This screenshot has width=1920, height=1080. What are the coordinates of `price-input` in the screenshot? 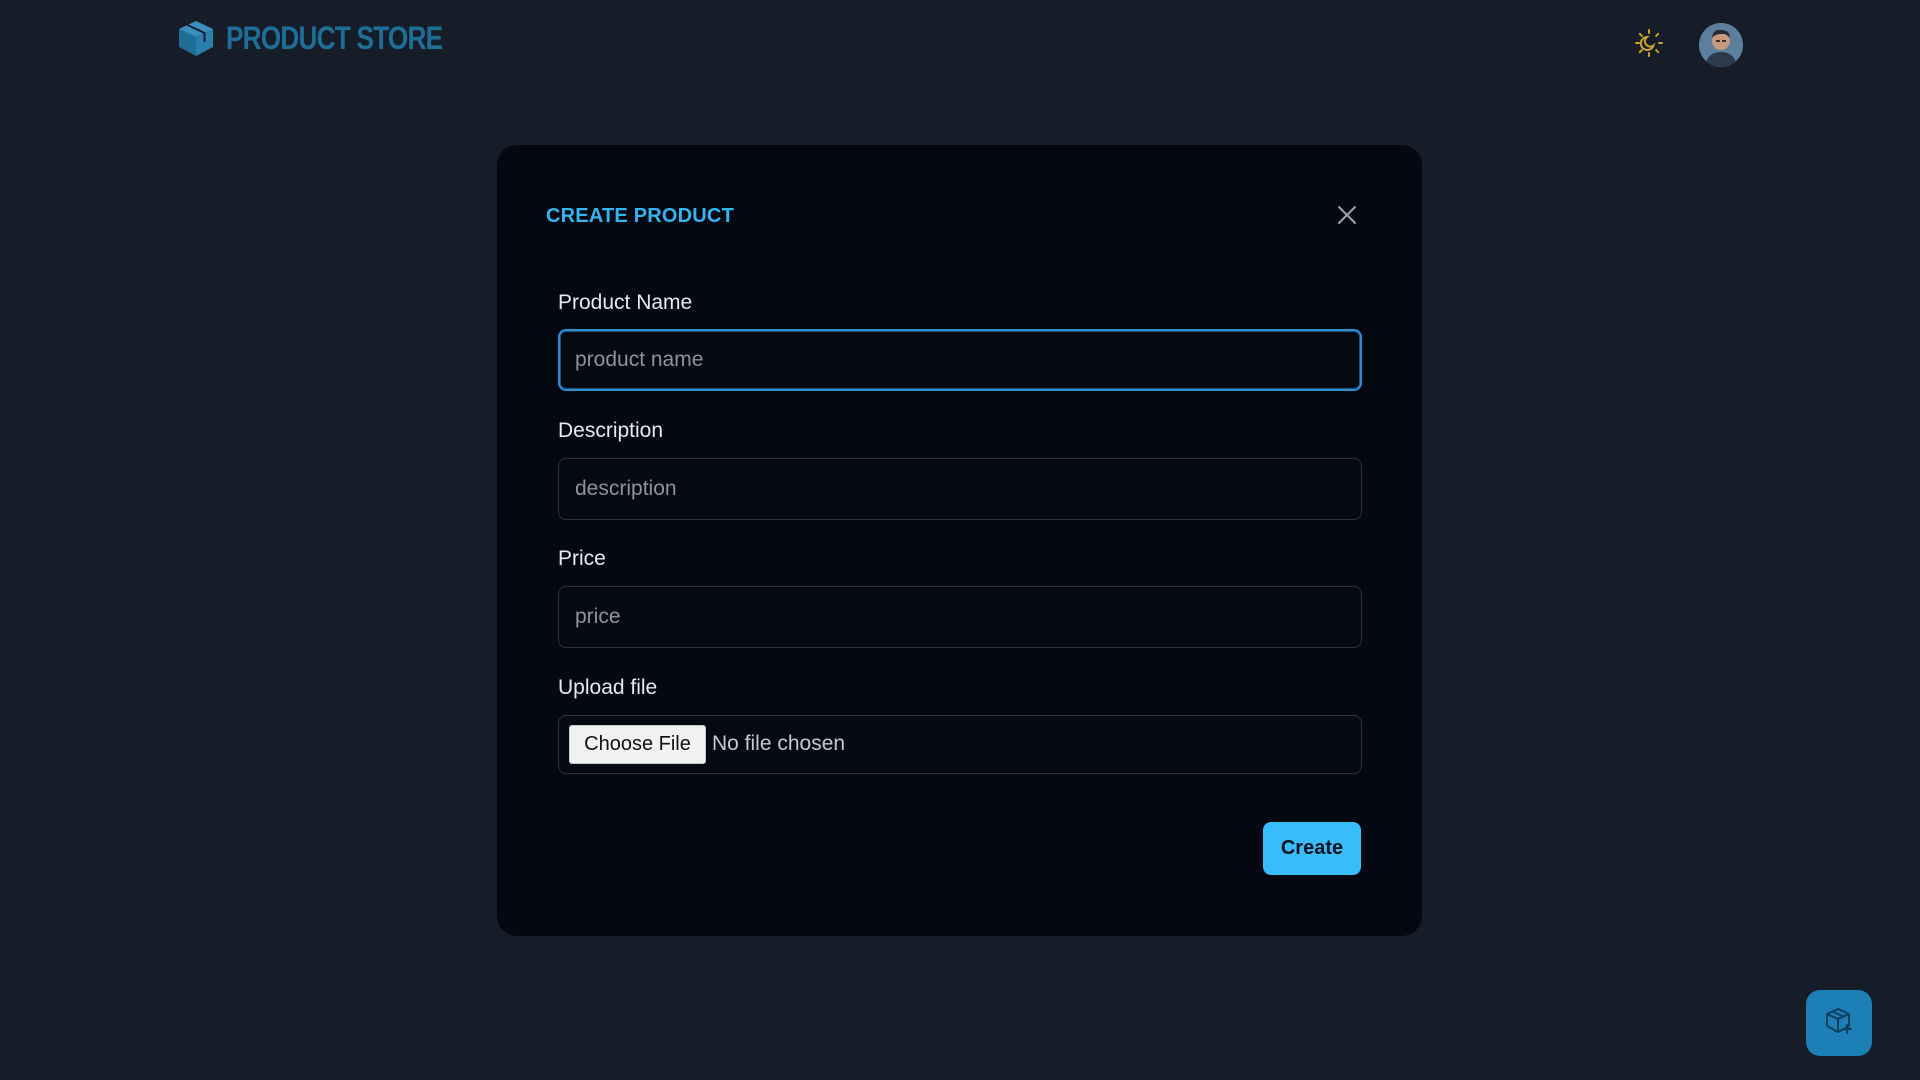 It's located at (960, 617).